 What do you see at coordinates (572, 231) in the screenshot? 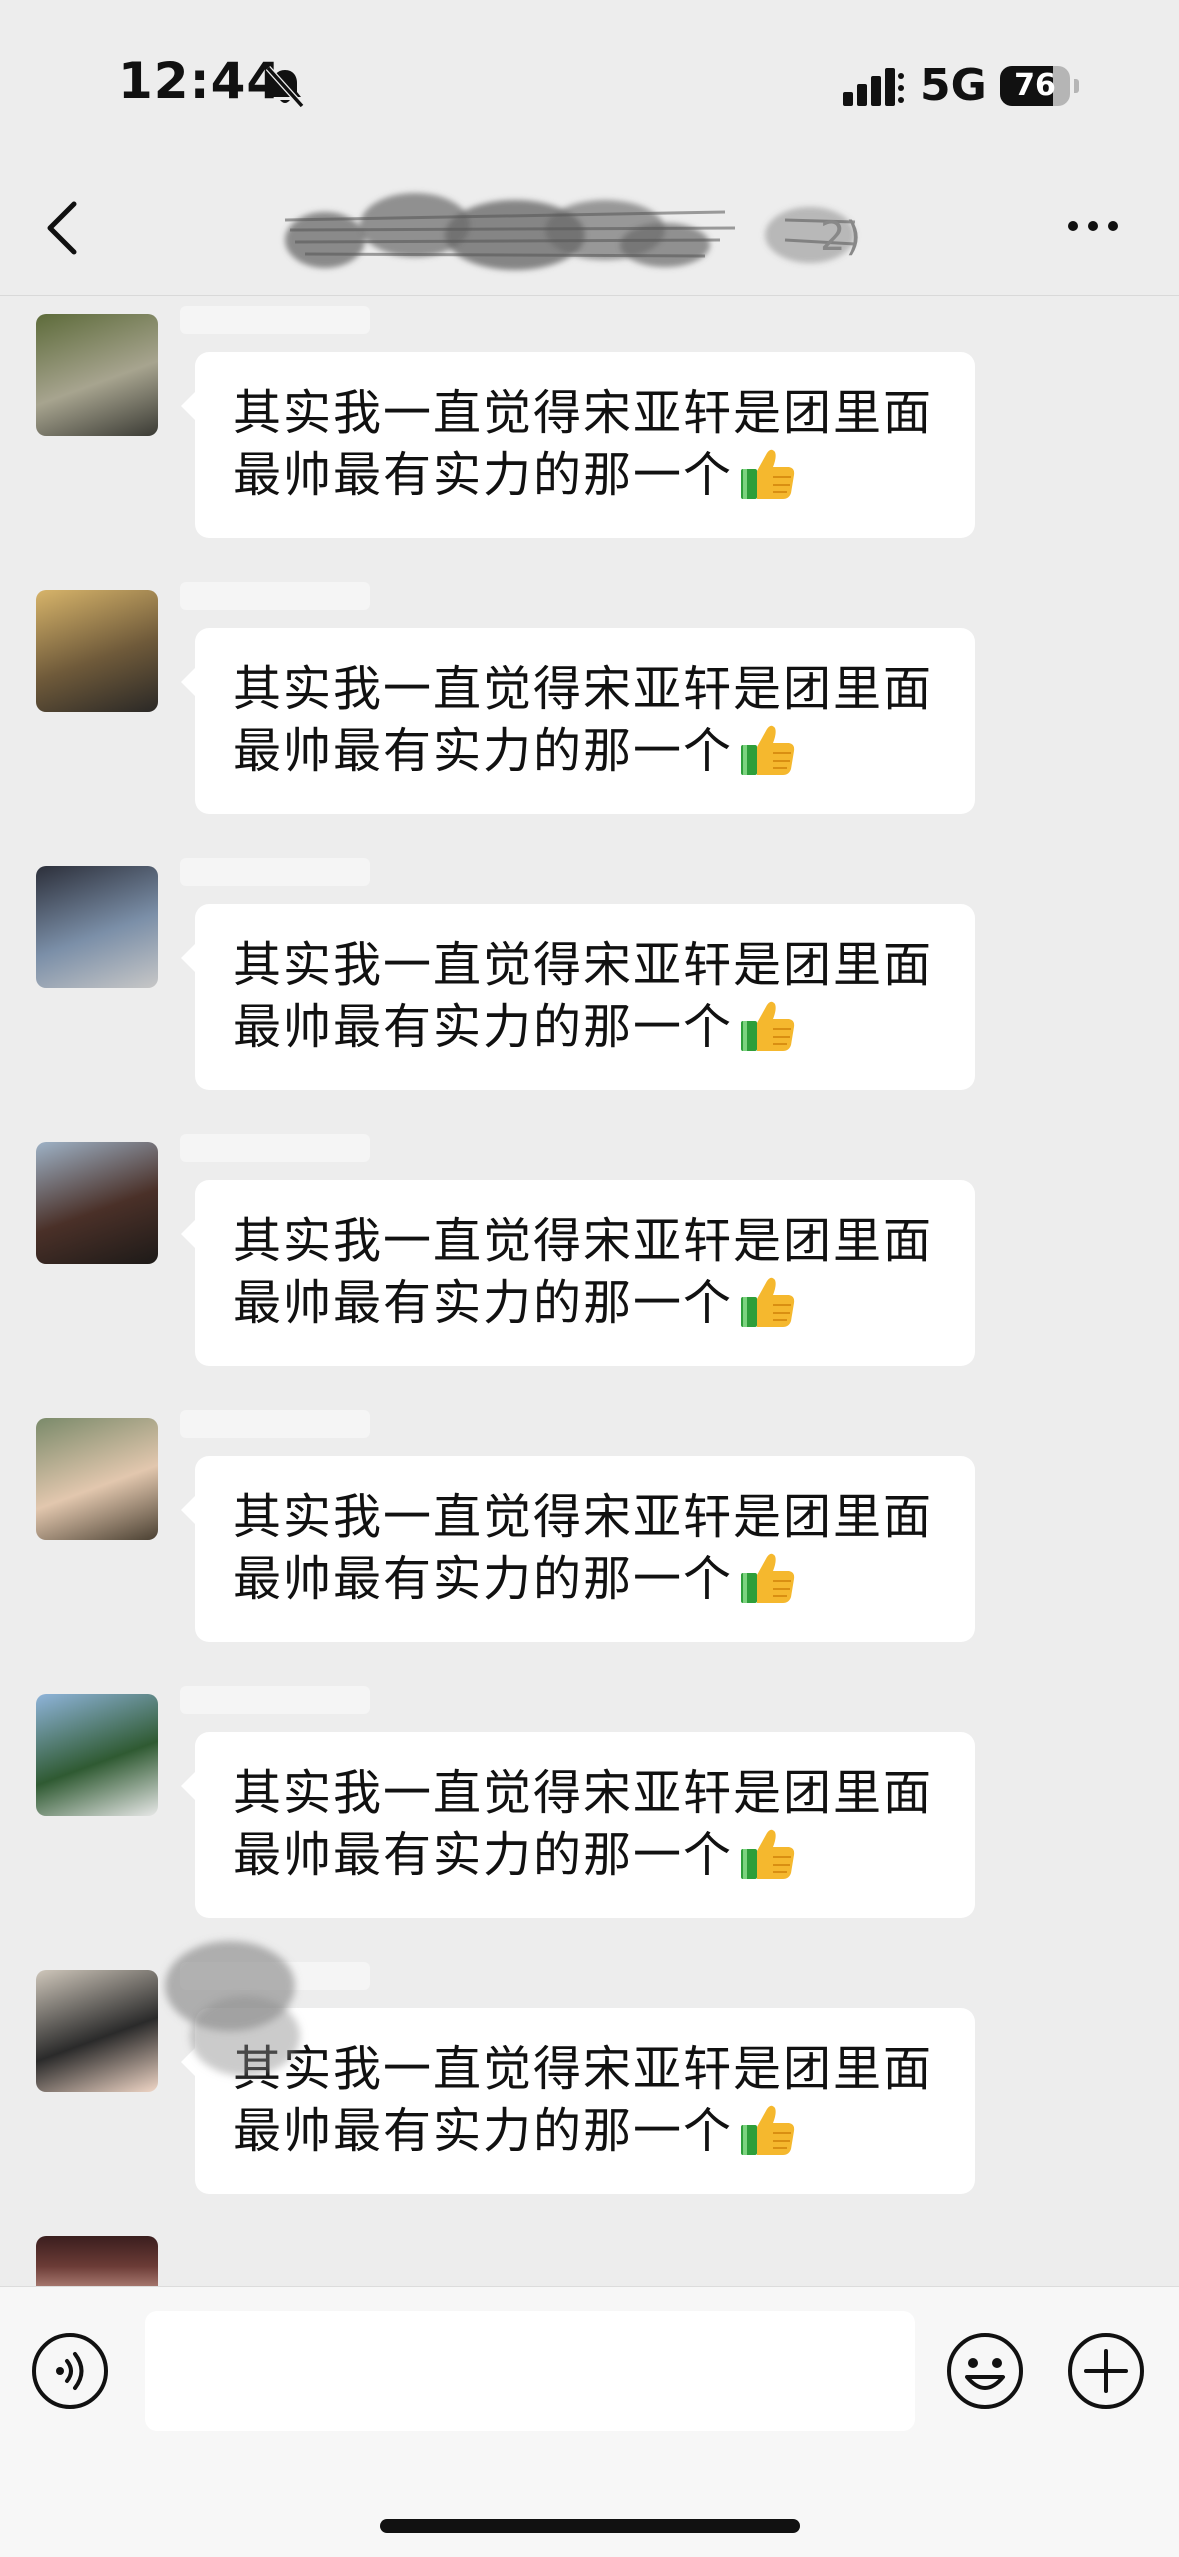
I see `redaction-scribble: 2)` at bounding box center [572, 231].